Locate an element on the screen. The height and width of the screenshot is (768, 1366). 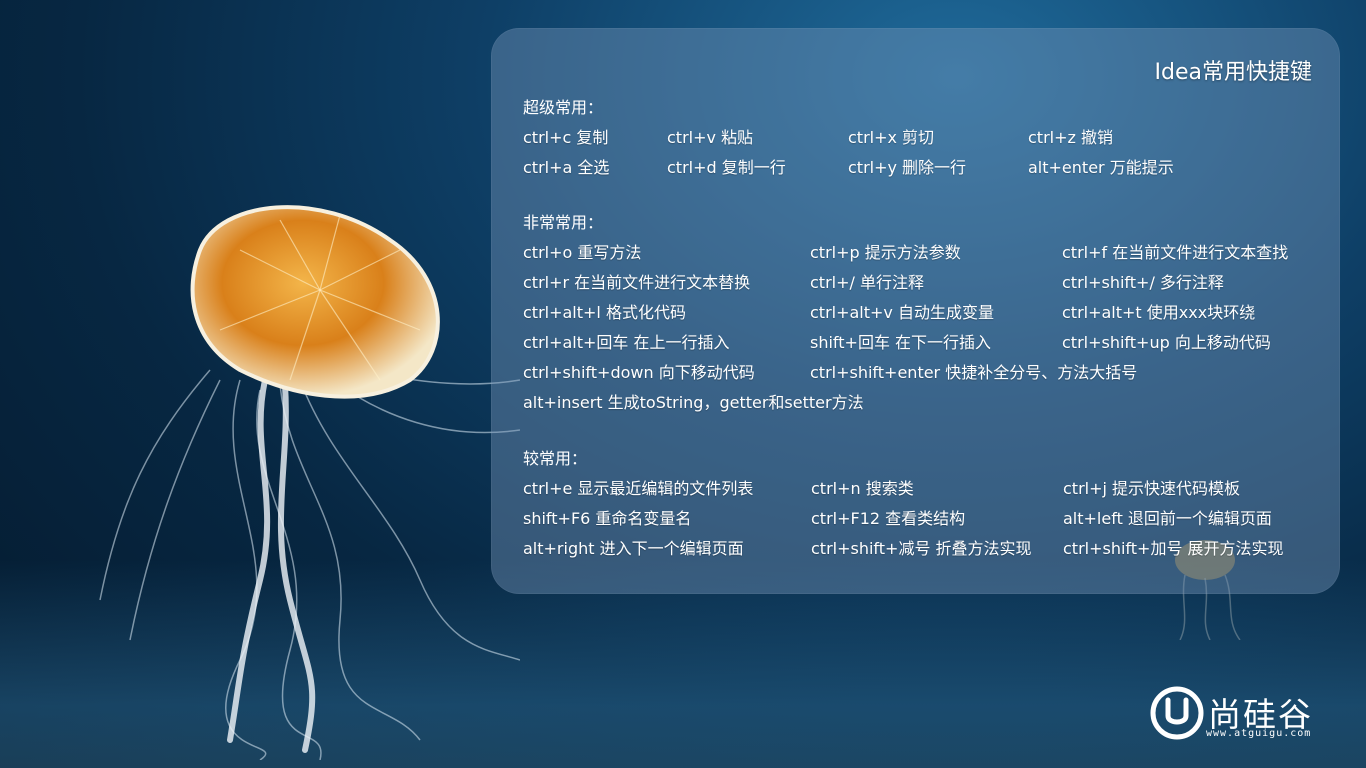
section-header-common: 较常用： is located at coordinates (555, 458).